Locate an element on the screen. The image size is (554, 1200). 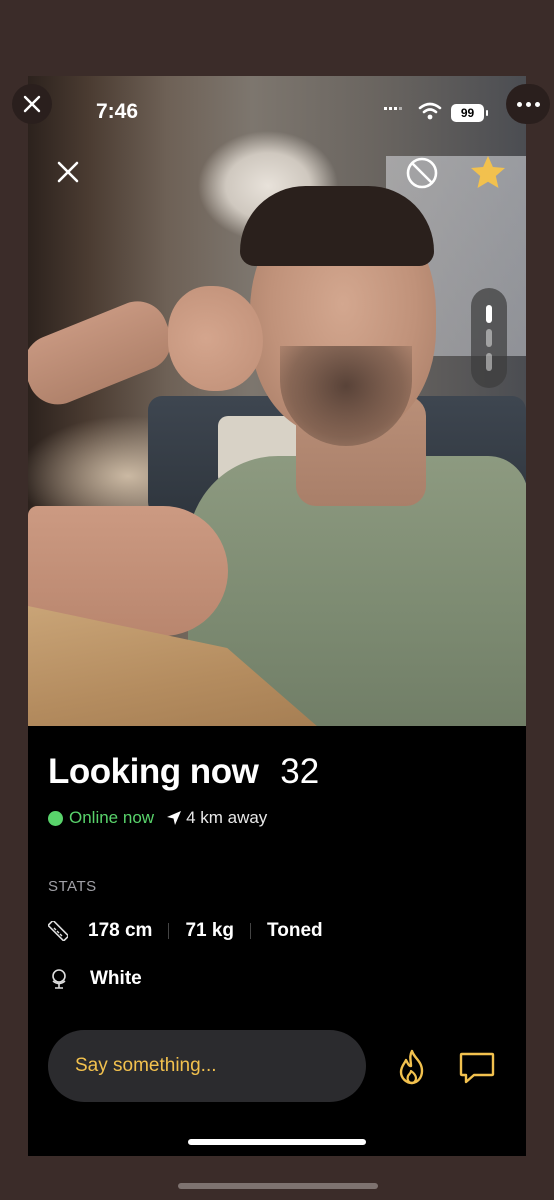
flame-icon is located at coordinates (412, 1067).